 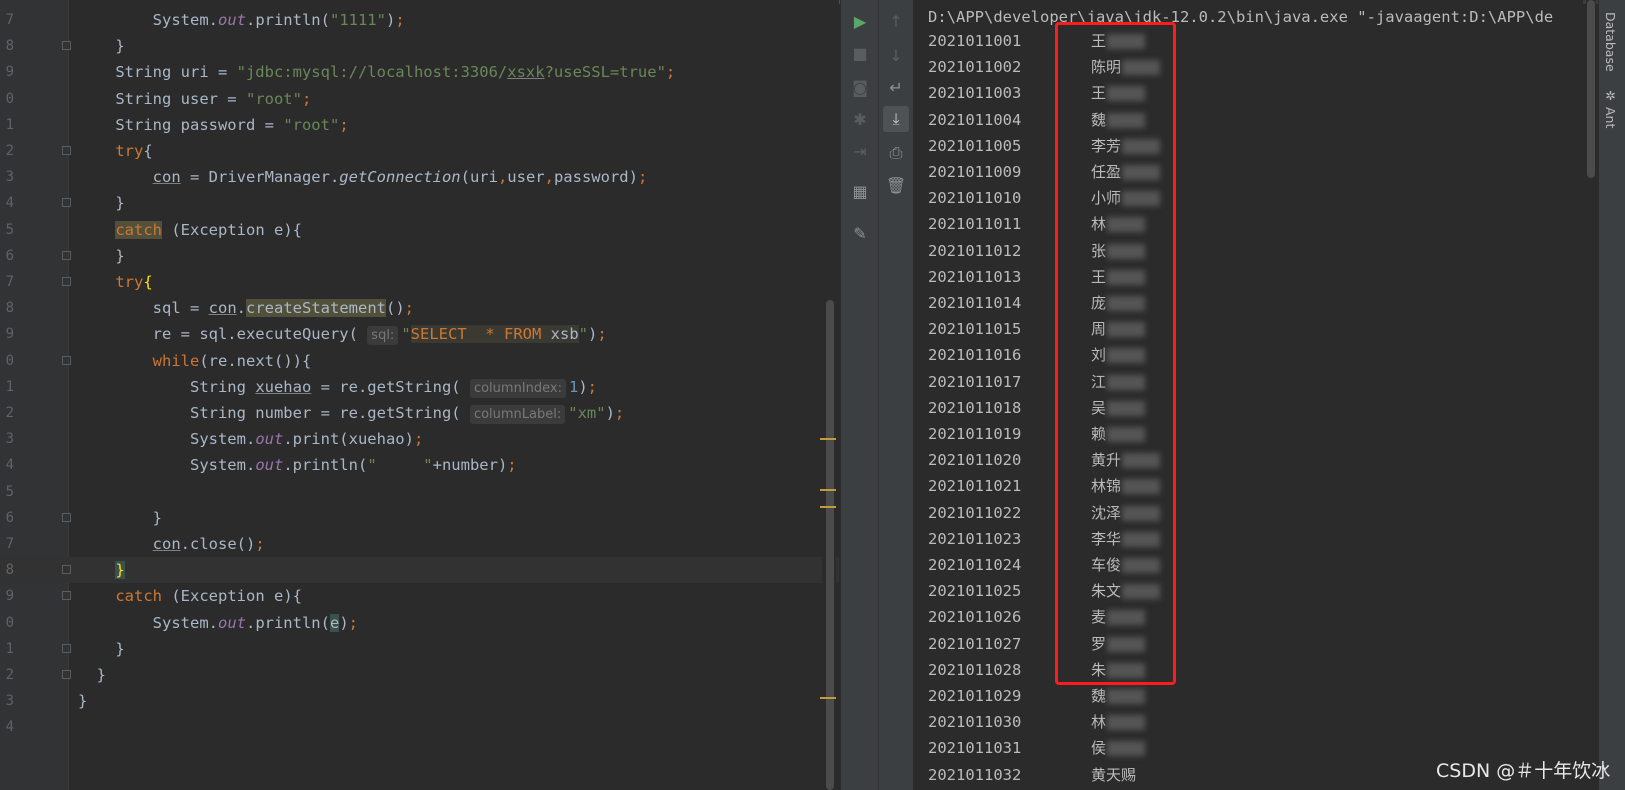 What do you see at coordinates (419, 125) in the screenshot?
I see `code-line: 1 String password = "root";` at bounding box center [419, 125].